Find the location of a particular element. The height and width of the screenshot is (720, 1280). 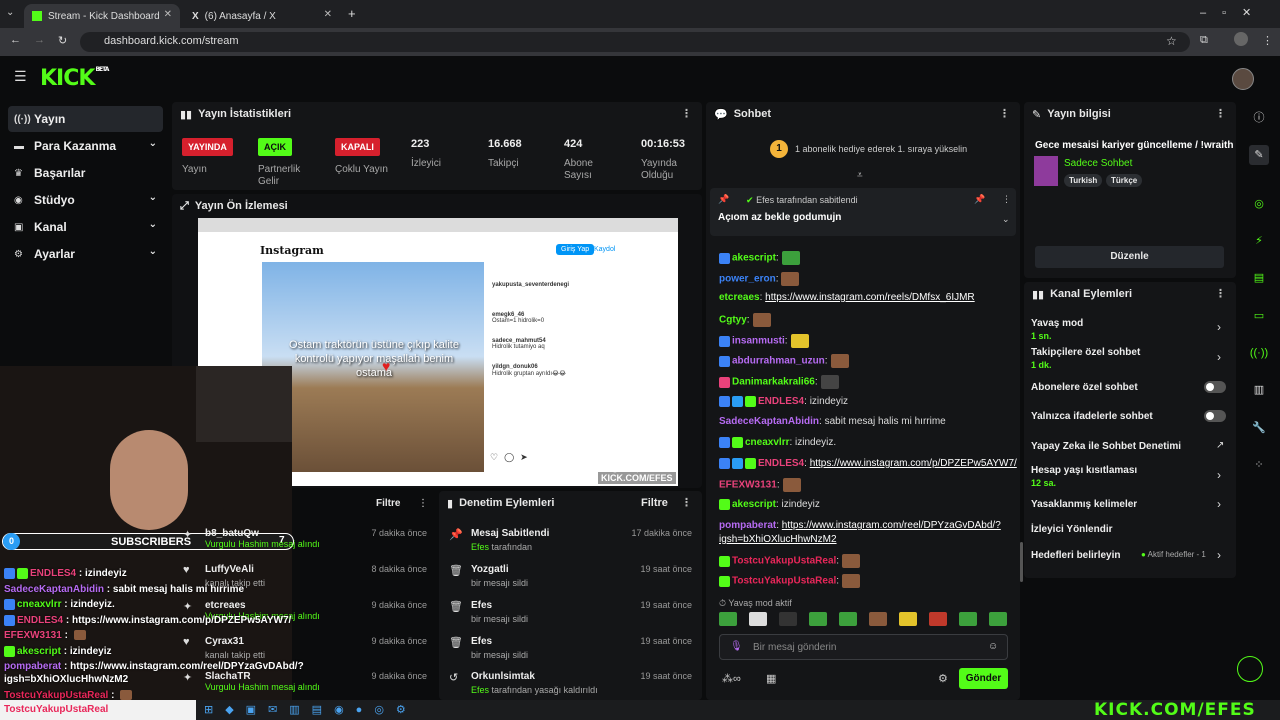

chat-icon: ▭ is located at coordinates (1259, 316).